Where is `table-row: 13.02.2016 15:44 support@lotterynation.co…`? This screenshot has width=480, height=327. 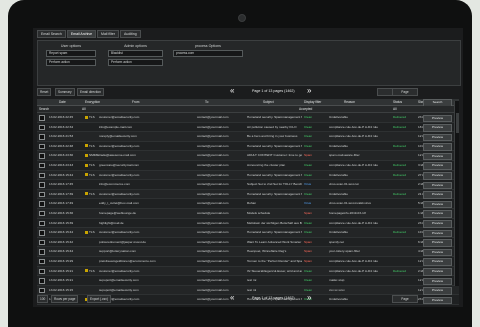
table-row: 13.02.2016 15:44 support@lotterynation.co… is located at coordinates (248, 252).